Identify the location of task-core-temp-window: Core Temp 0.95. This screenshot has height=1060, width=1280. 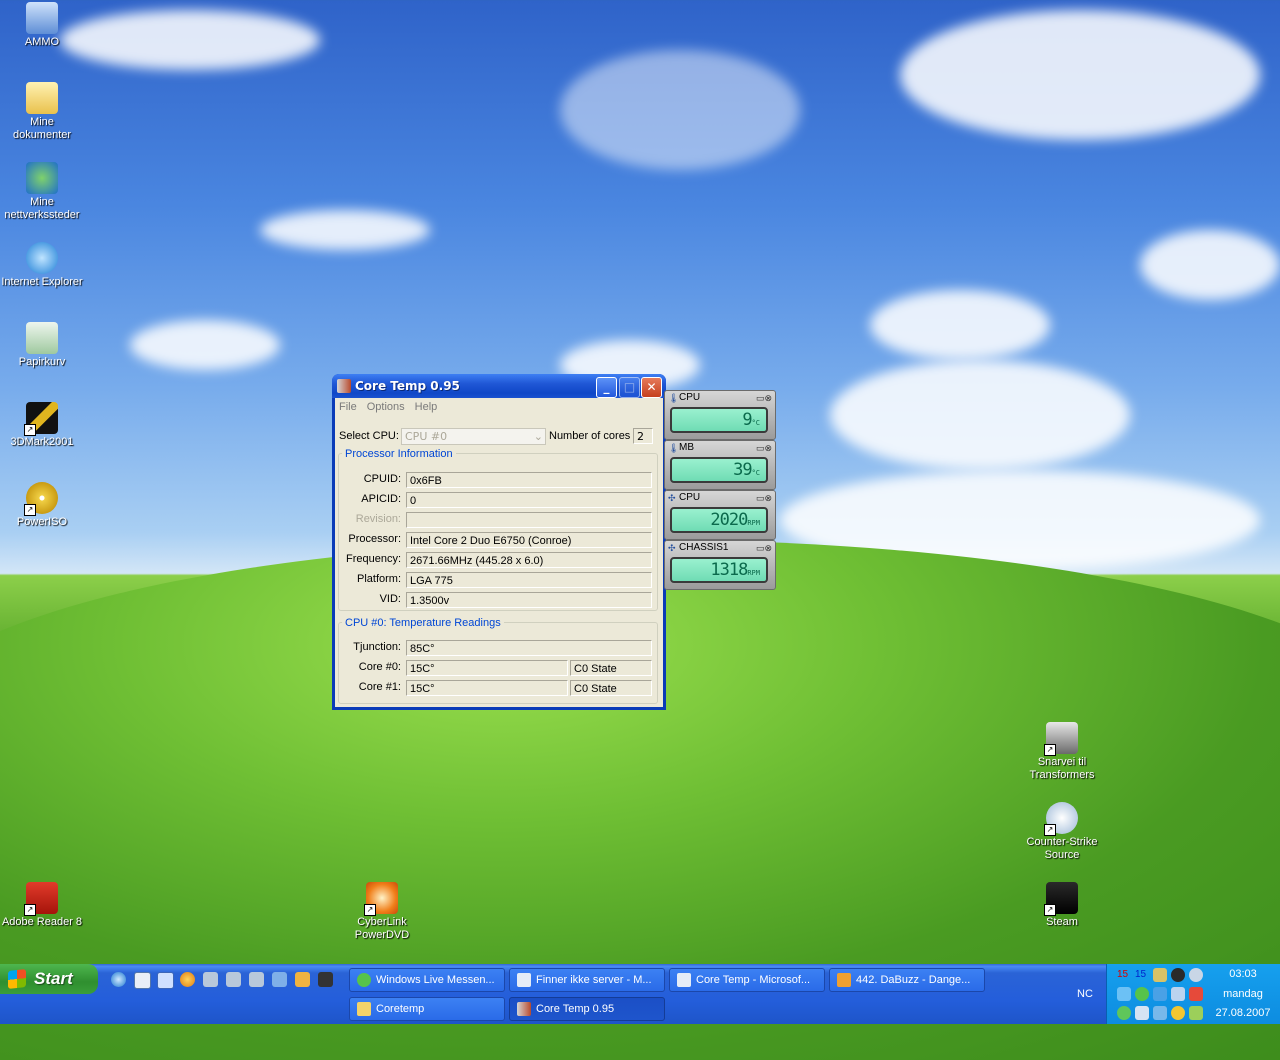
(587, 1009).